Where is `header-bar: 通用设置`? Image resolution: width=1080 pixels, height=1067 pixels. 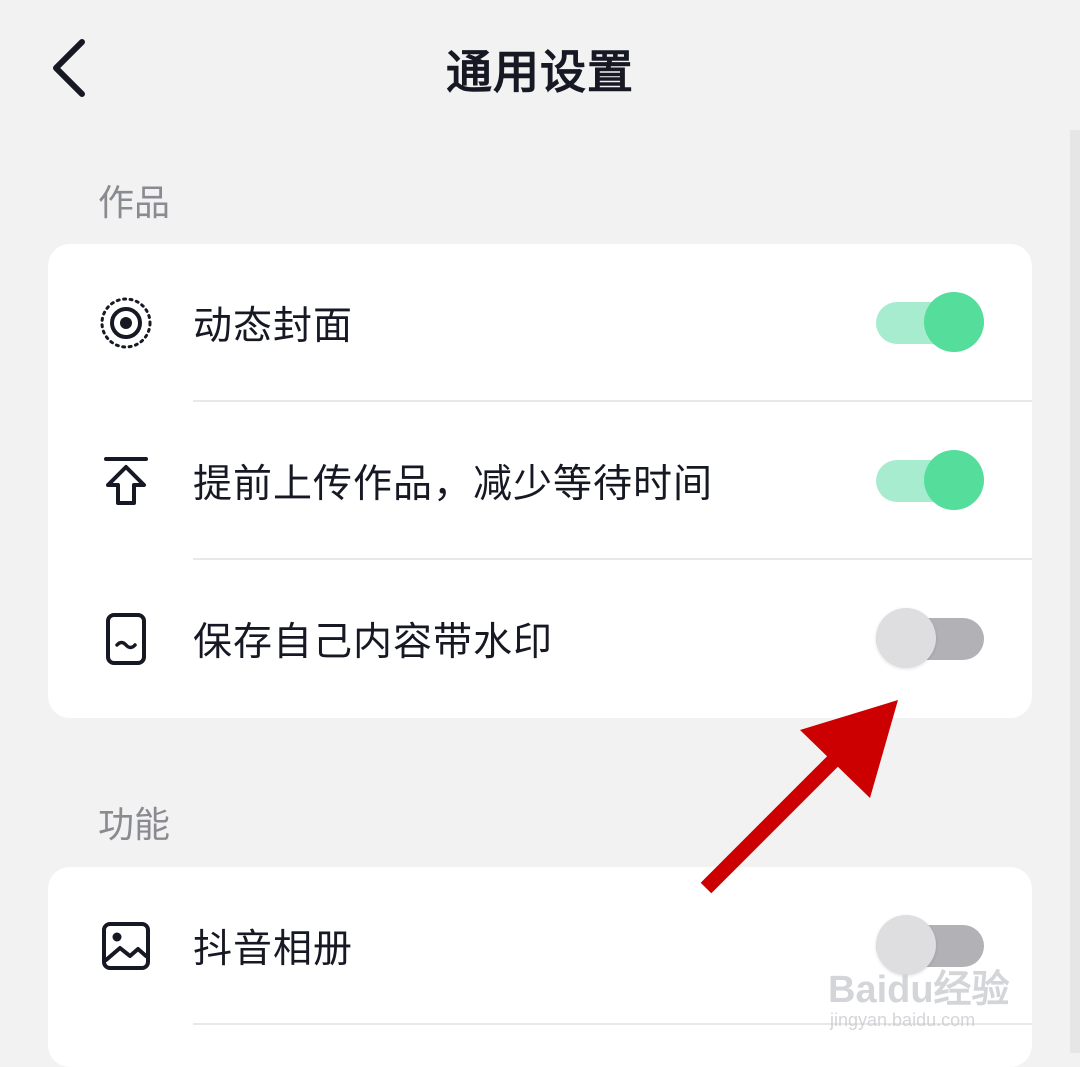
header-bar: 通用设置 is located at coordinates (540, 70).